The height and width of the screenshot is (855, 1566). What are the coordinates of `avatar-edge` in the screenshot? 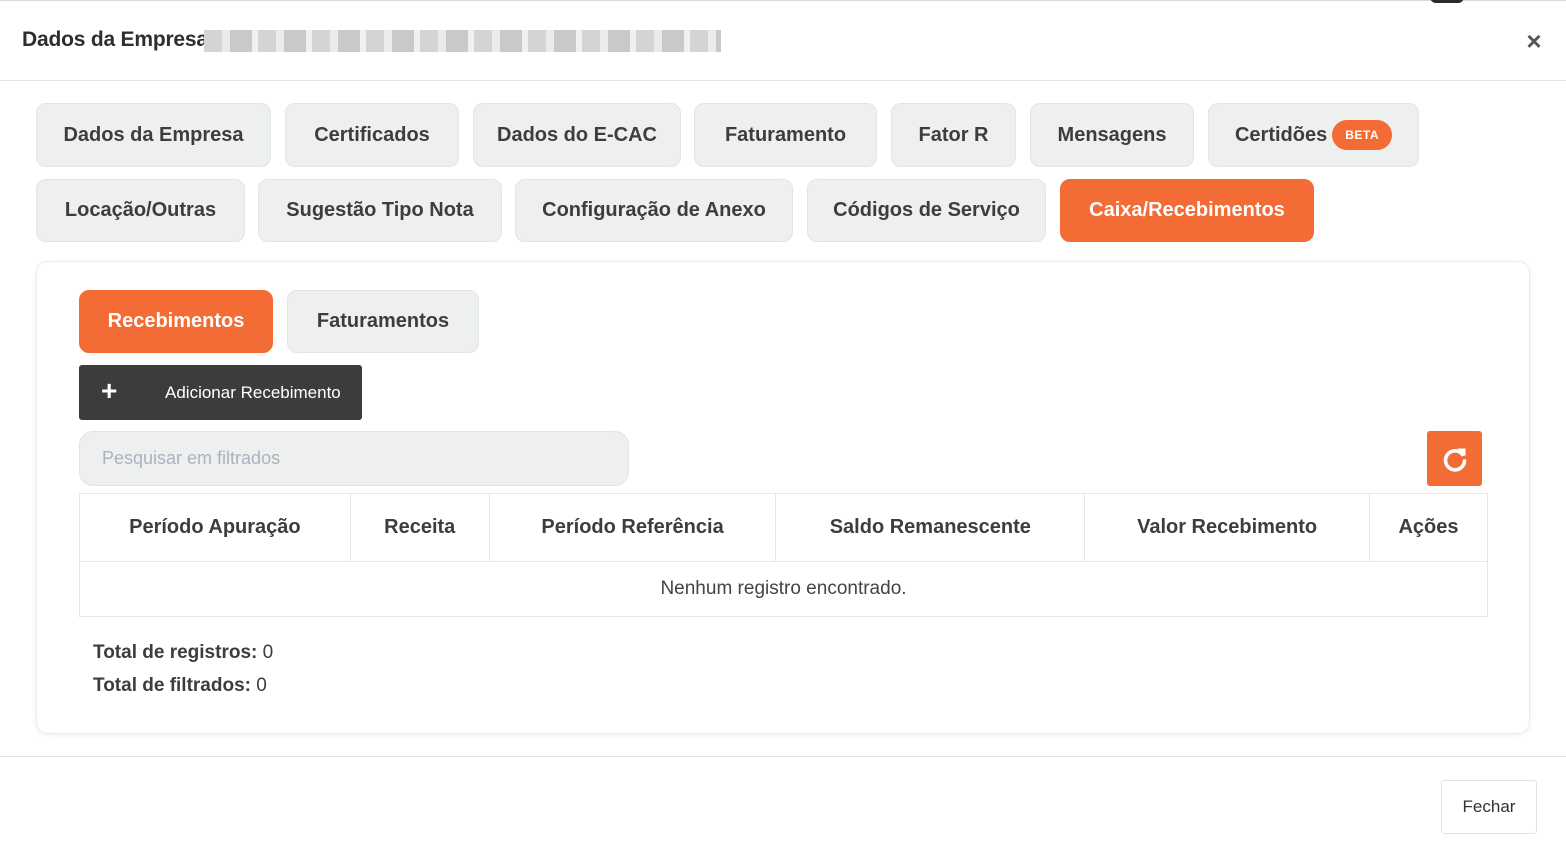 It's located at (1447, 1).